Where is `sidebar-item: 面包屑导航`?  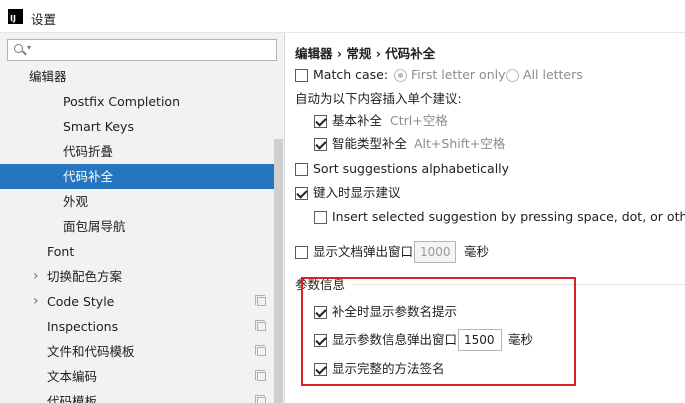
sidebar-item: 面包屑导航 is located at coordinates (137, 226).